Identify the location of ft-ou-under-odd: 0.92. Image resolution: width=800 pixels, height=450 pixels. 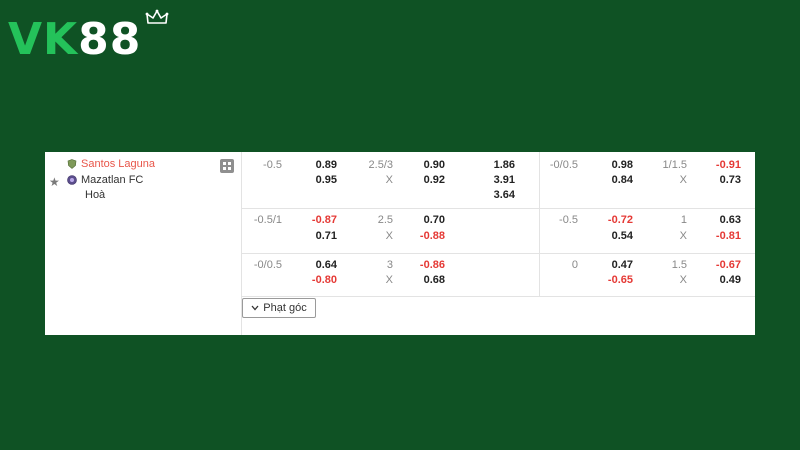
(425, 180).